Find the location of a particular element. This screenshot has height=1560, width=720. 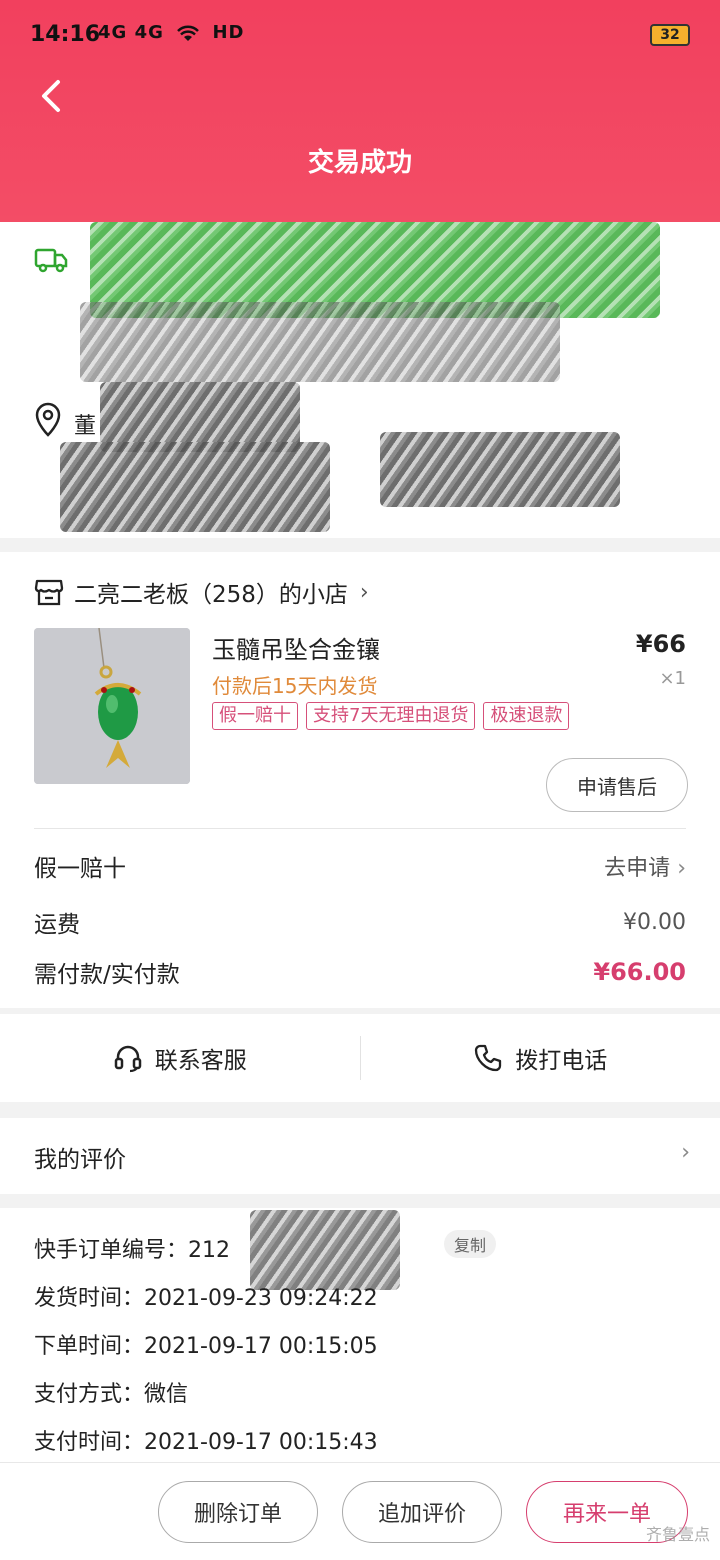

product-quantity: ×1 is located at coordinates (672, 678).